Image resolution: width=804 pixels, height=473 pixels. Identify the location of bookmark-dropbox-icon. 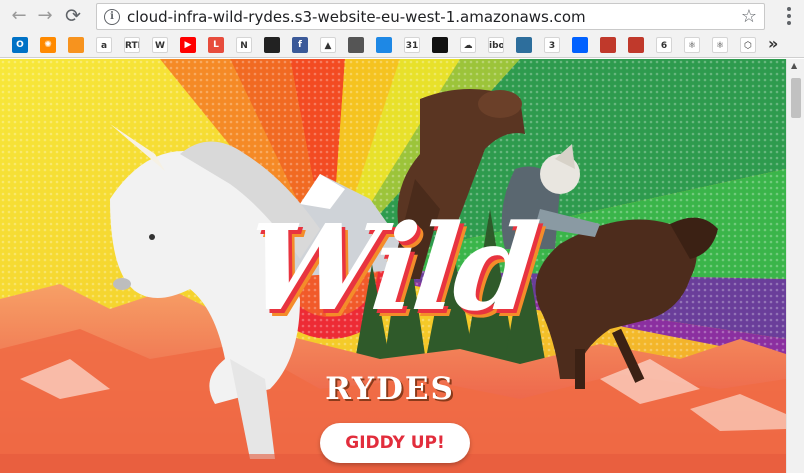
(580, 45).